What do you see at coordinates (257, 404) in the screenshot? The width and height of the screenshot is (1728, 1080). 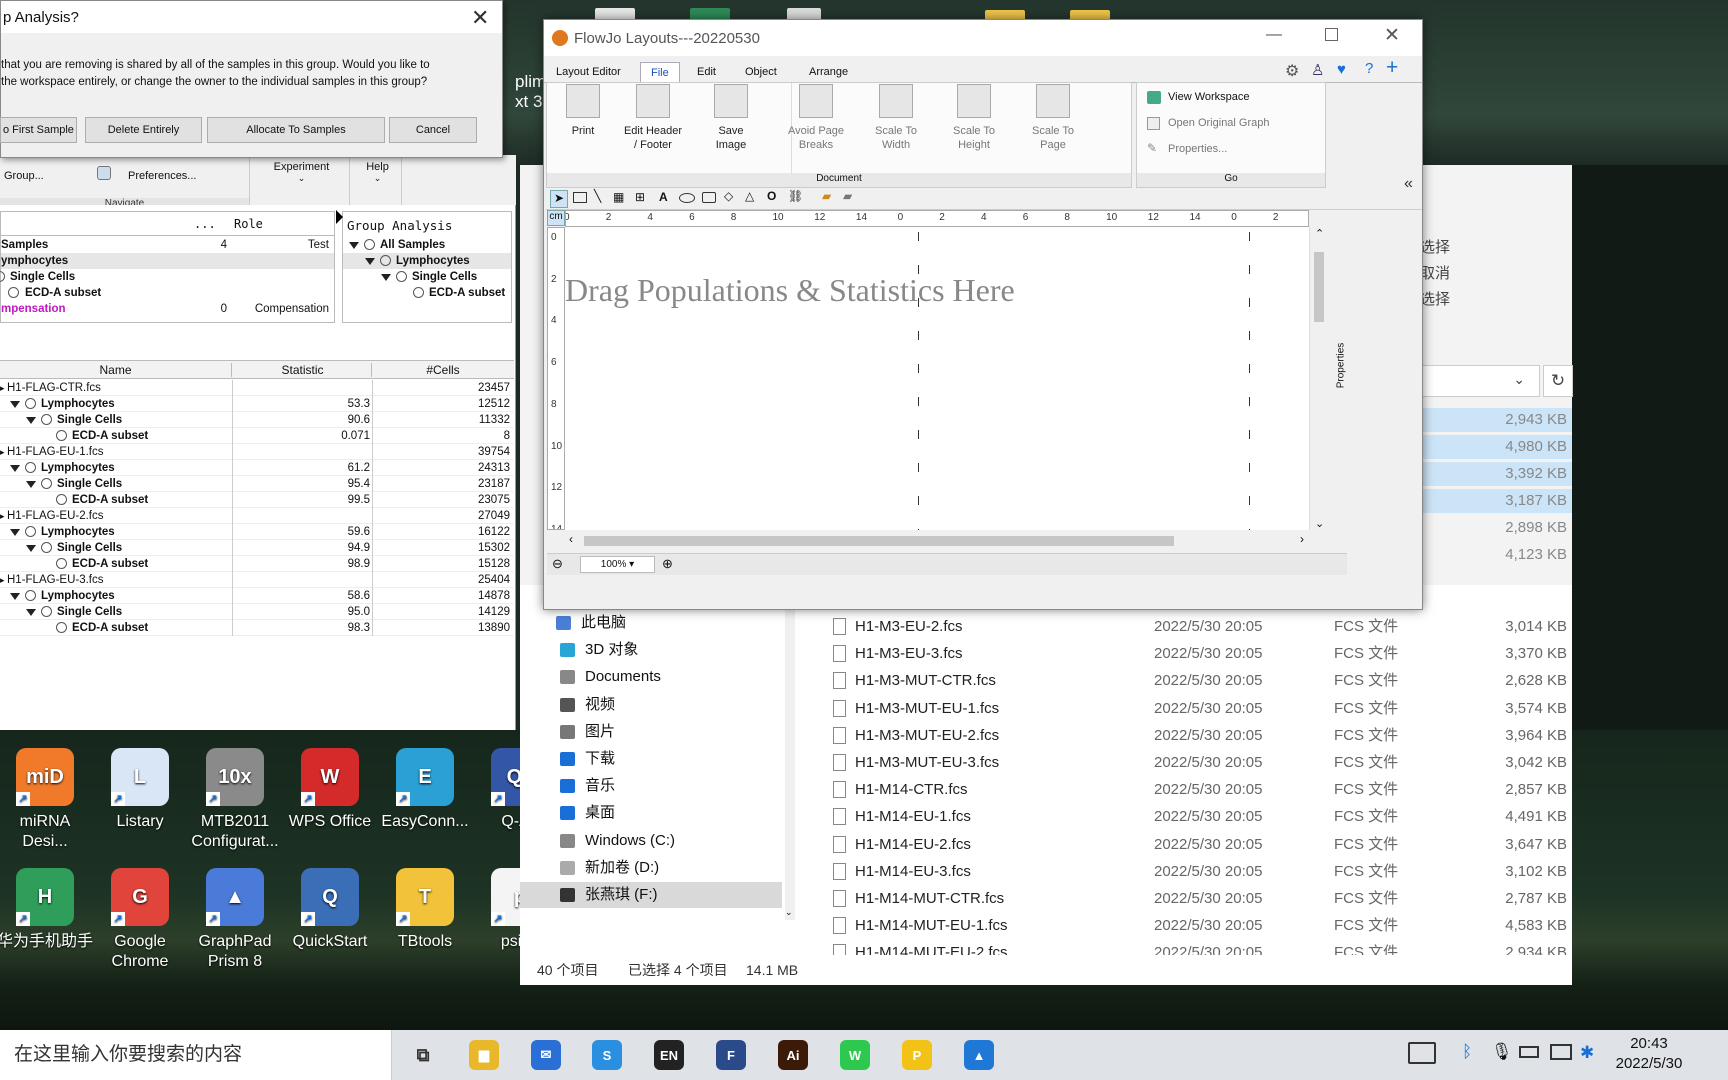 I see `sample-row: Lymphocytes 53.3 12512` at bounding box center [257, 404].